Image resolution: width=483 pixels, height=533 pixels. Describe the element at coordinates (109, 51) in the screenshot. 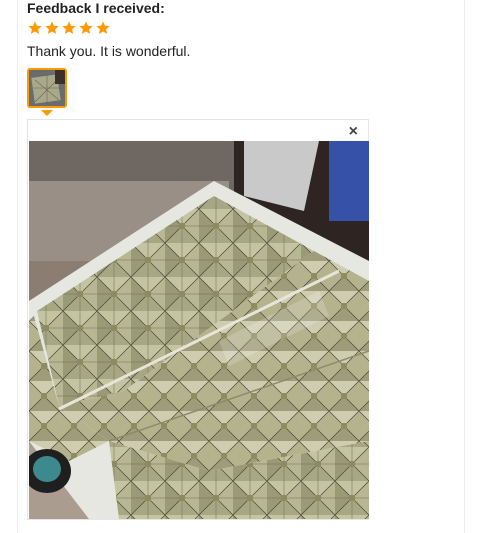

I see `review-comment: Thank you. It is wonderful.` at that location.